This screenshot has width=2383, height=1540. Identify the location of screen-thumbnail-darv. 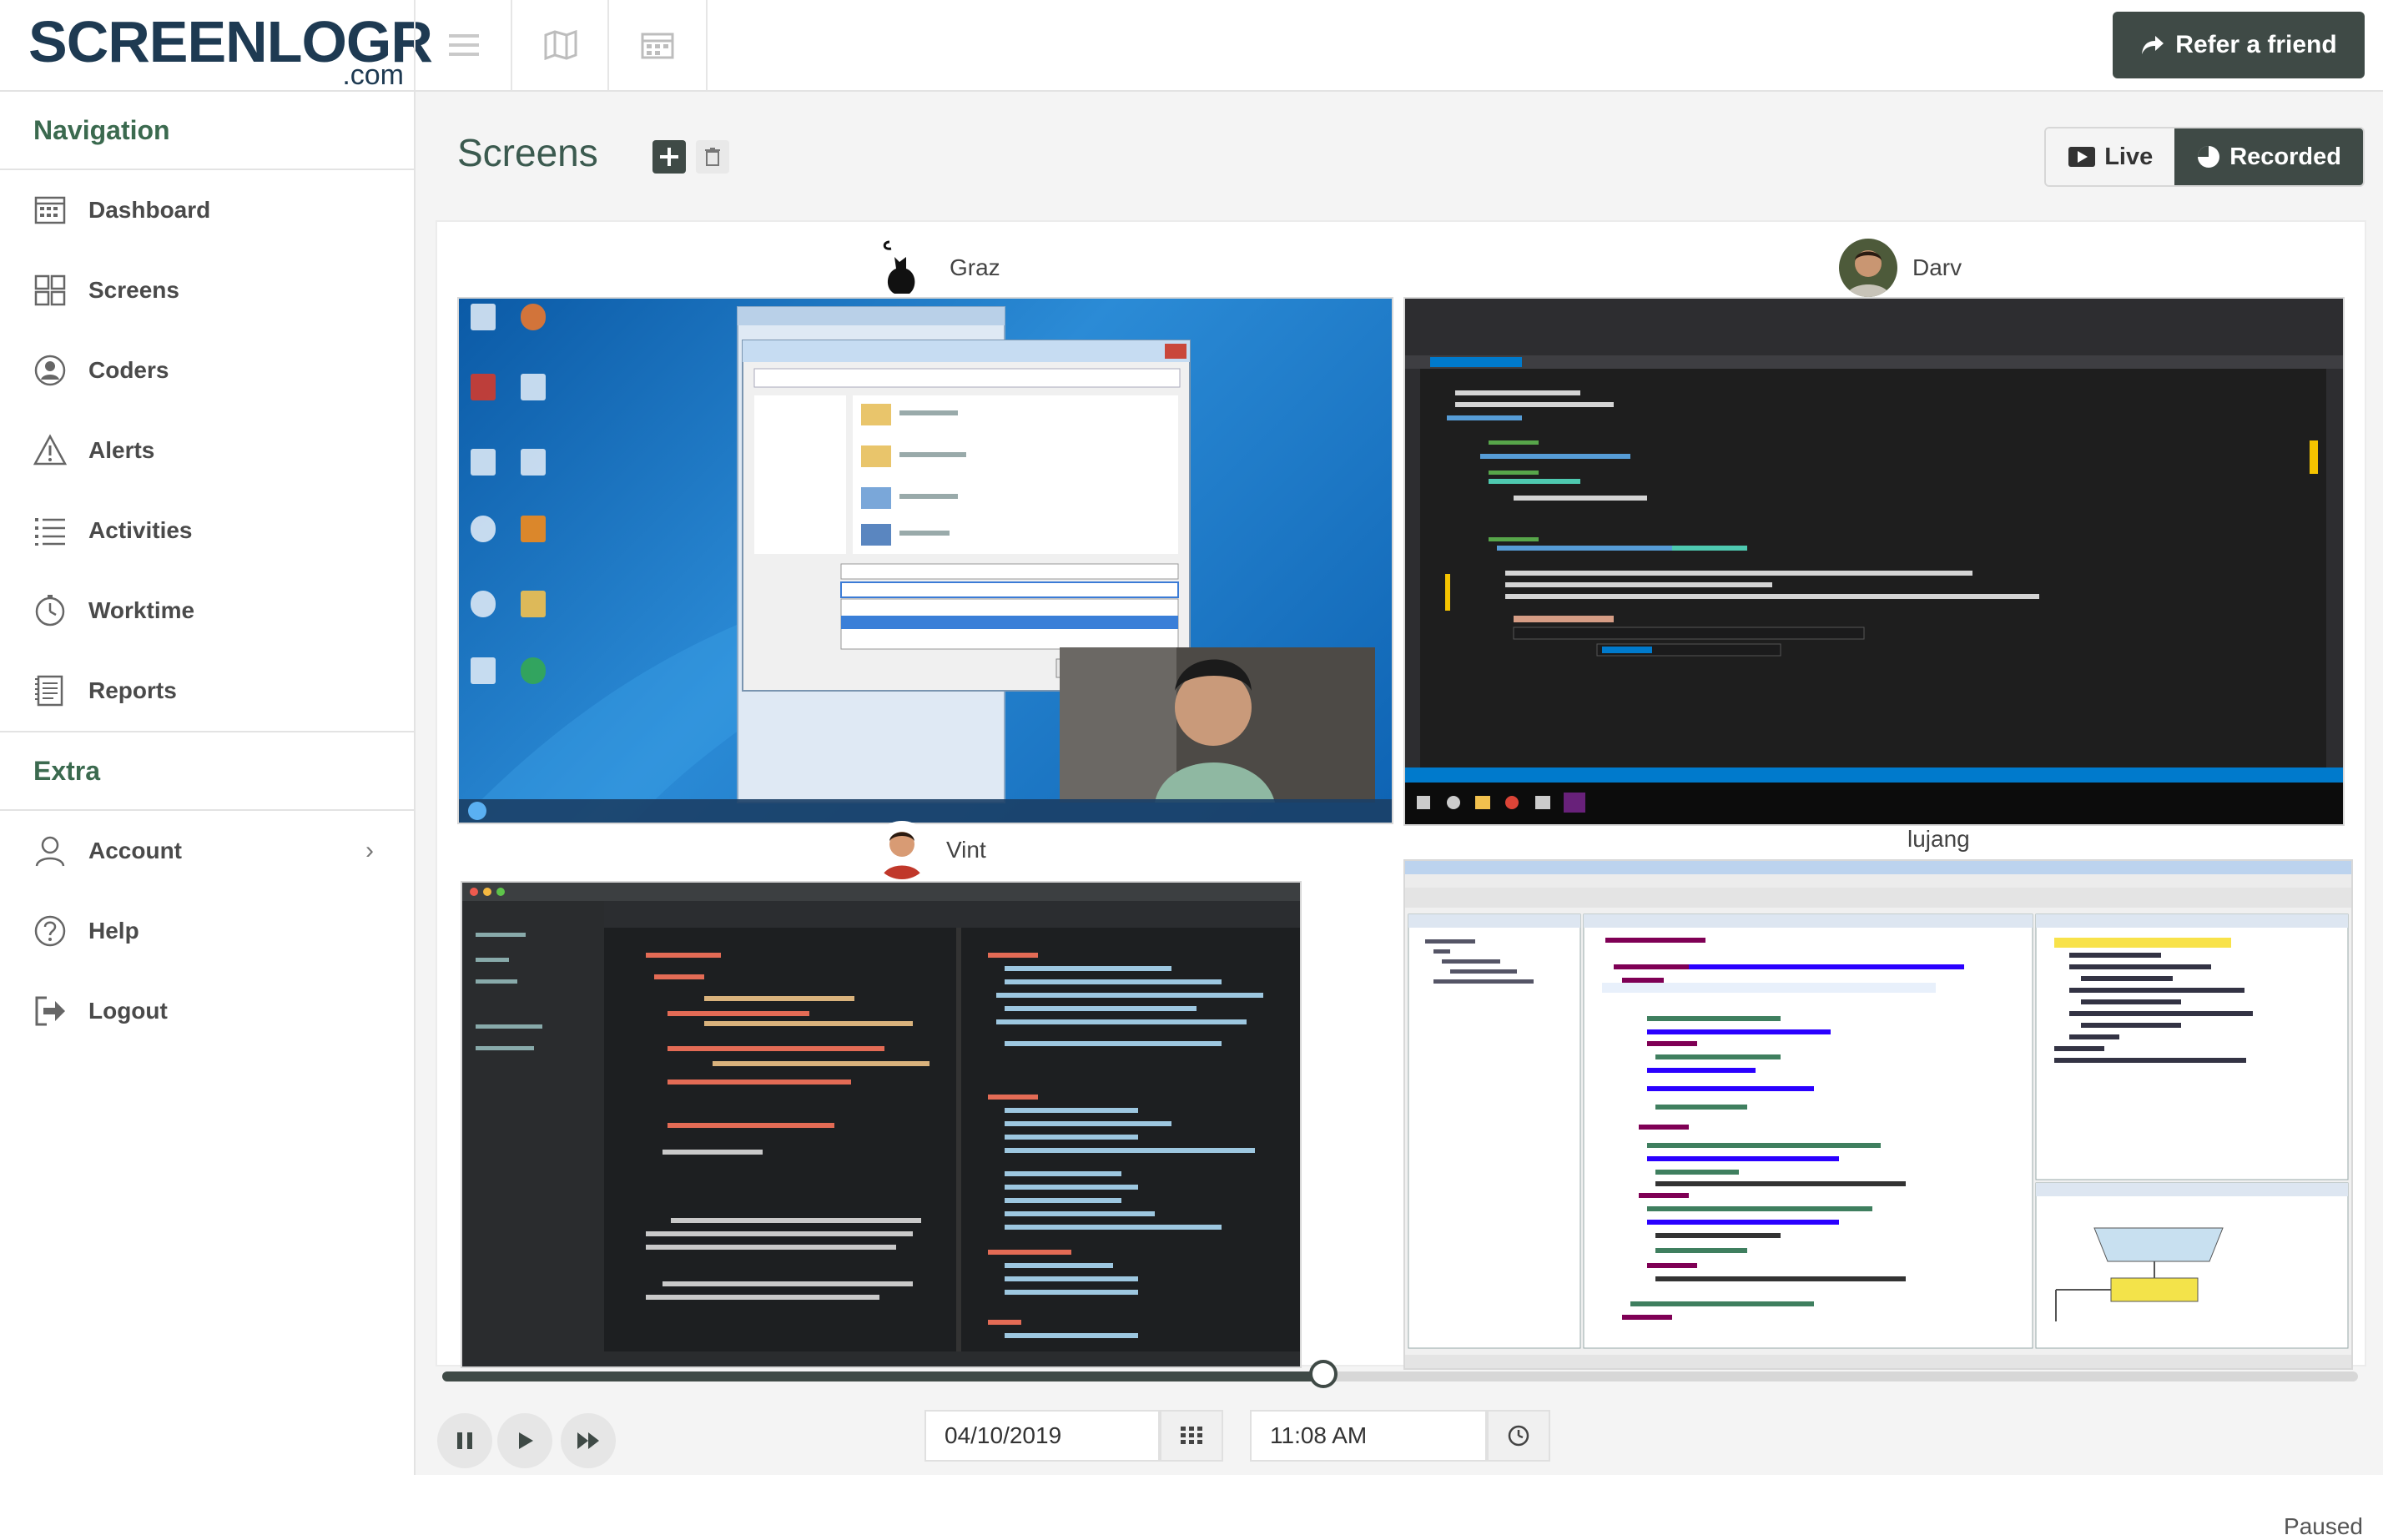
(1874, 561).